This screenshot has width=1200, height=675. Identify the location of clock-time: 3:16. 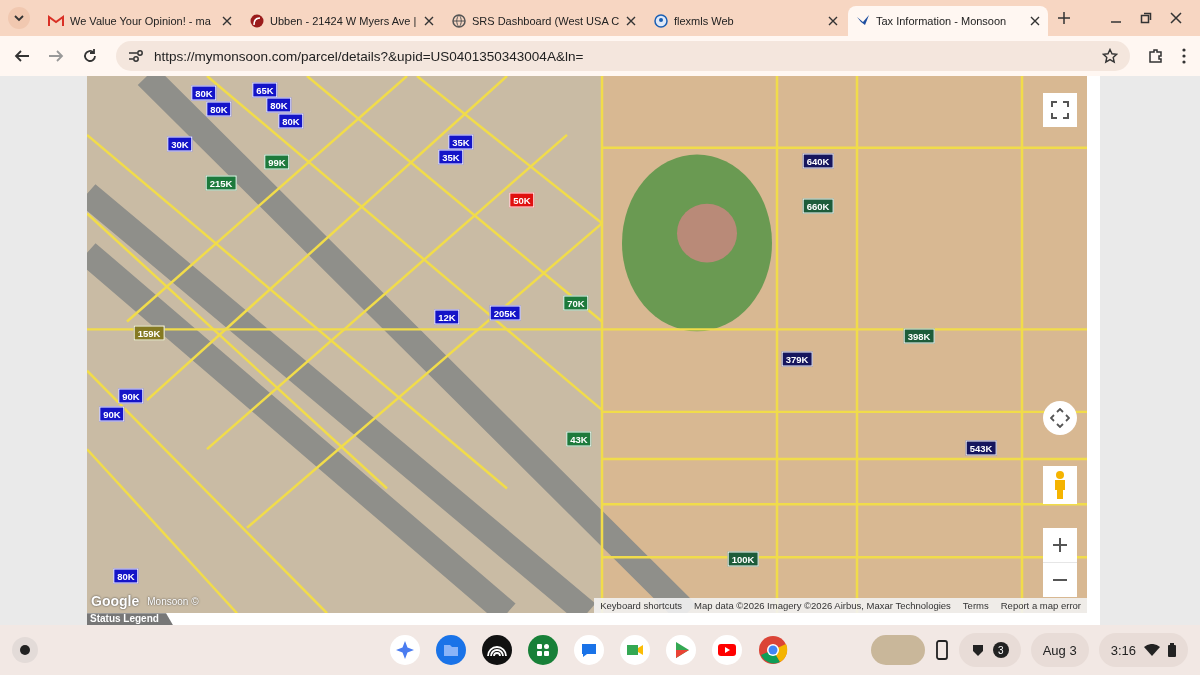
(1123, 650).